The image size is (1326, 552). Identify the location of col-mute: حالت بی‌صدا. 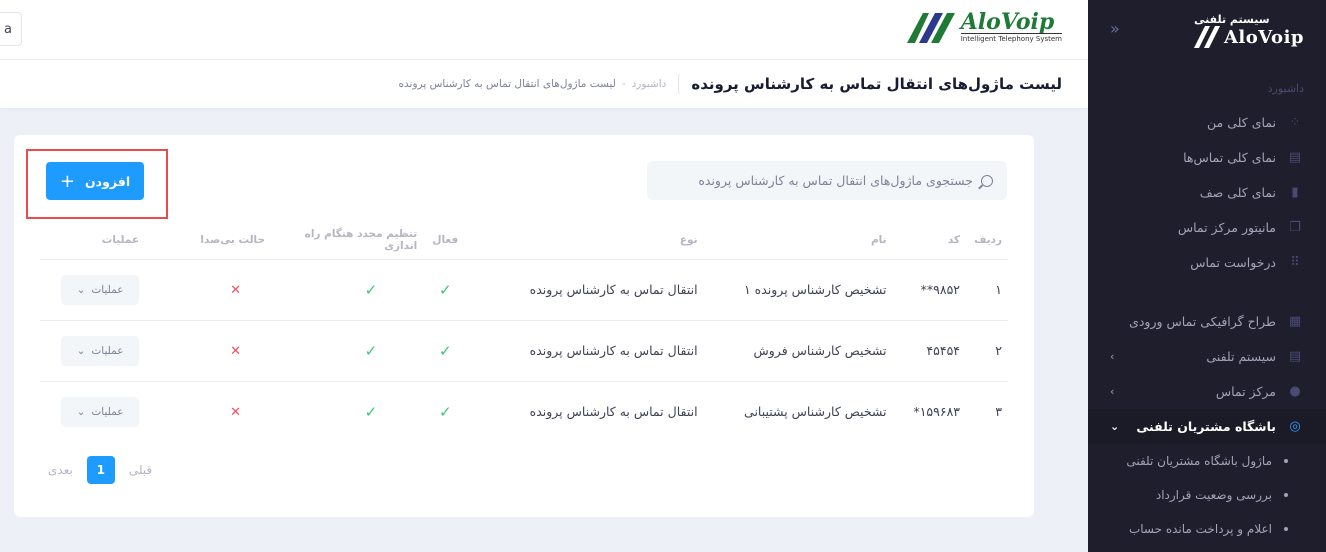
(208, 240).